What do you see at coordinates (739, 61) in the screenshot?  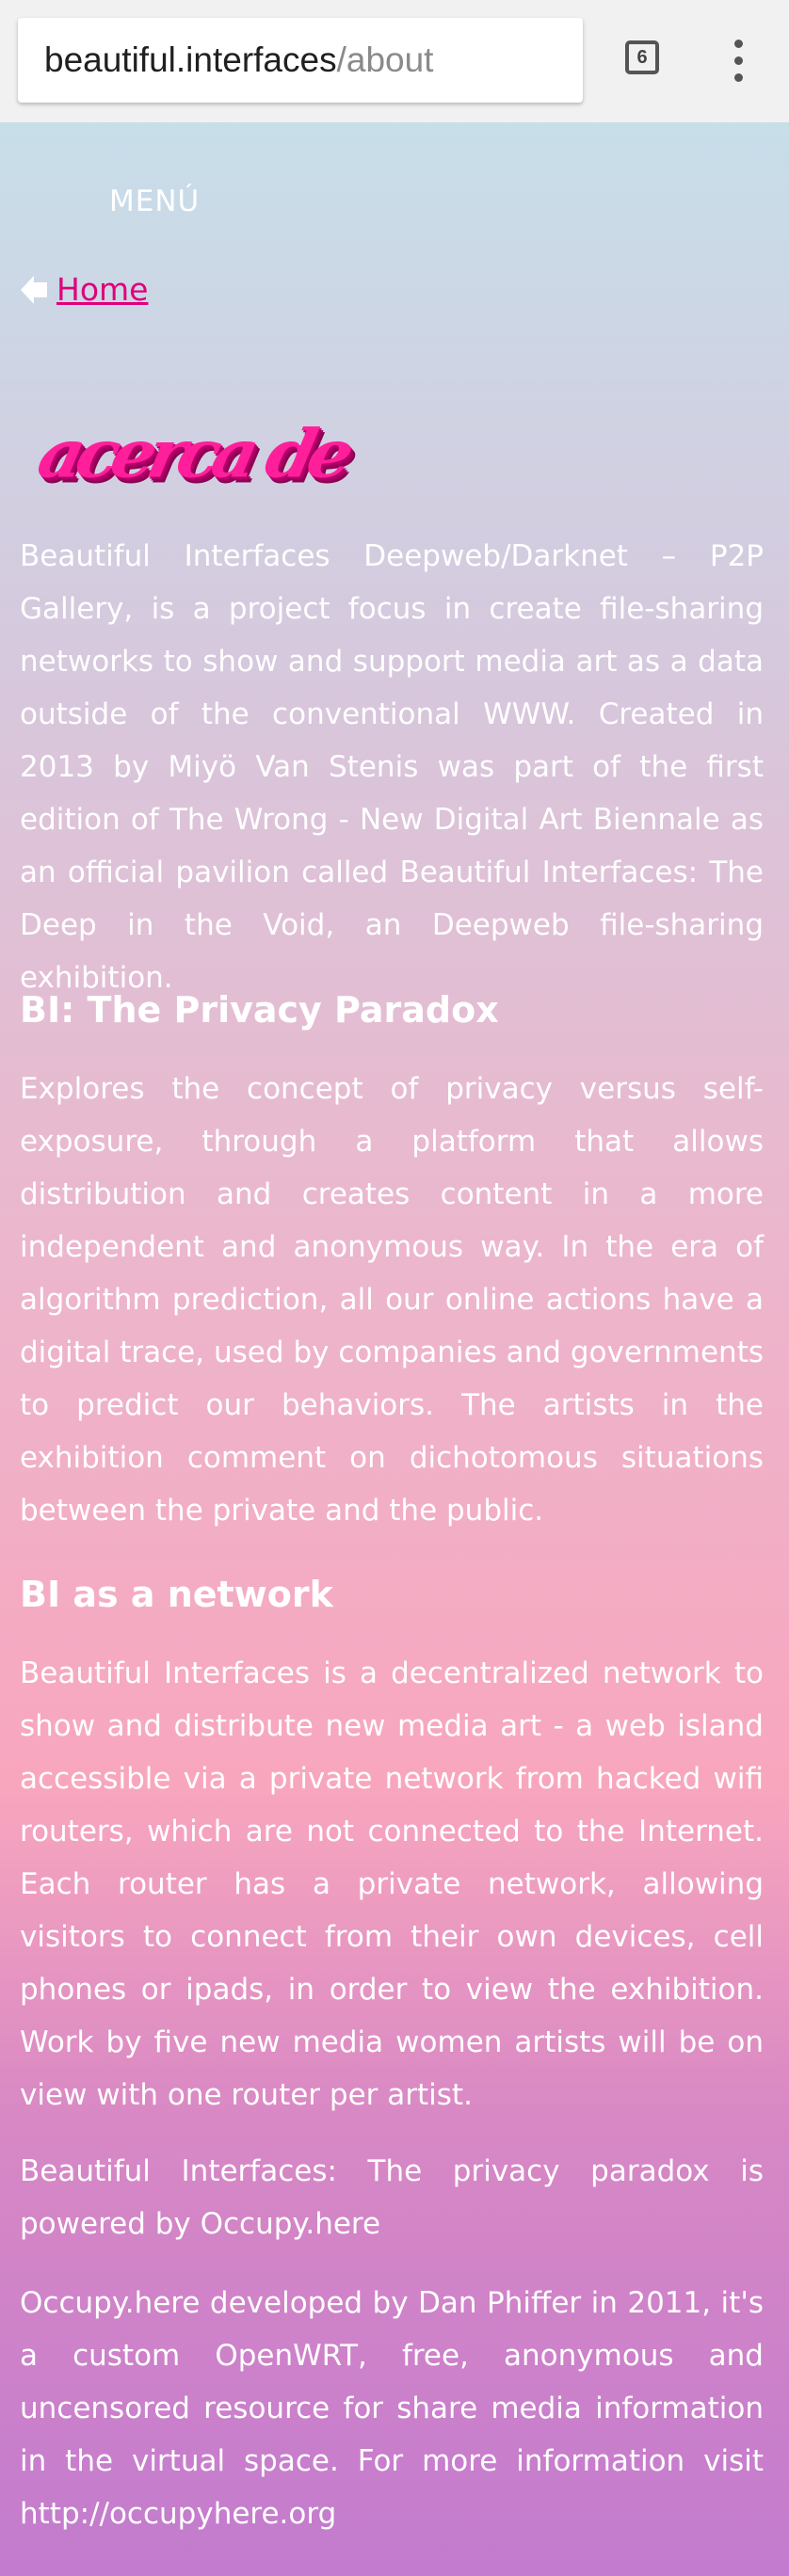 I see `overflow-menu-icon` at bounding box center [739, 61].